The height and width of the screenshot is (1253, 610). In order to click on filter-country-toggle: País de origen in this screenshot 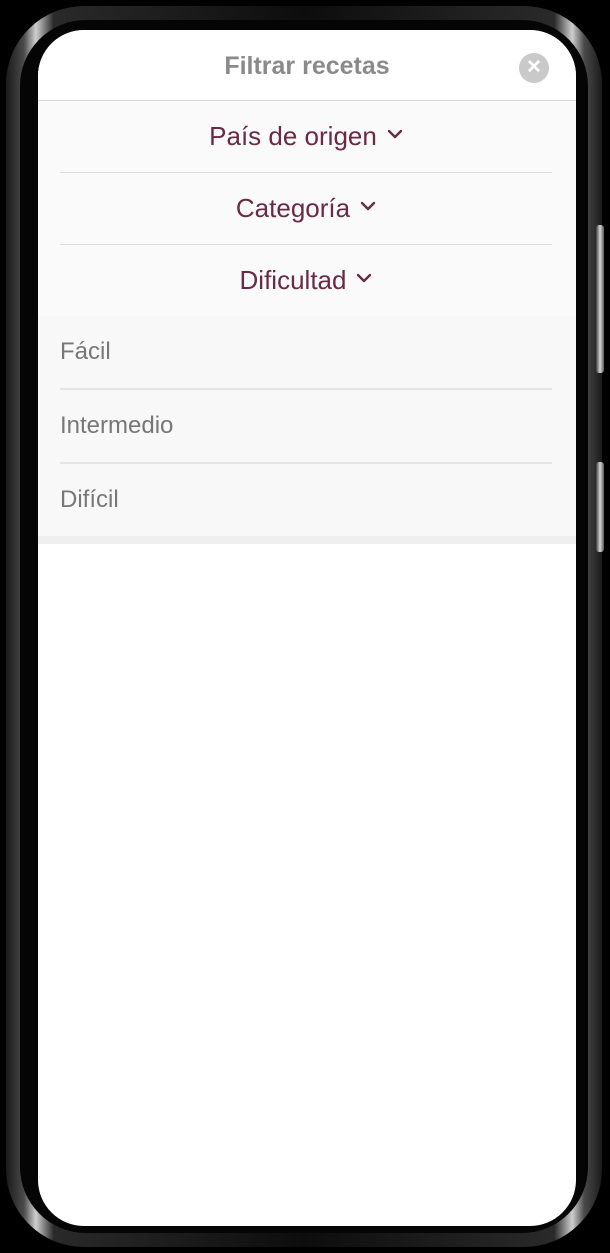, I will do `click(306, 137)`.